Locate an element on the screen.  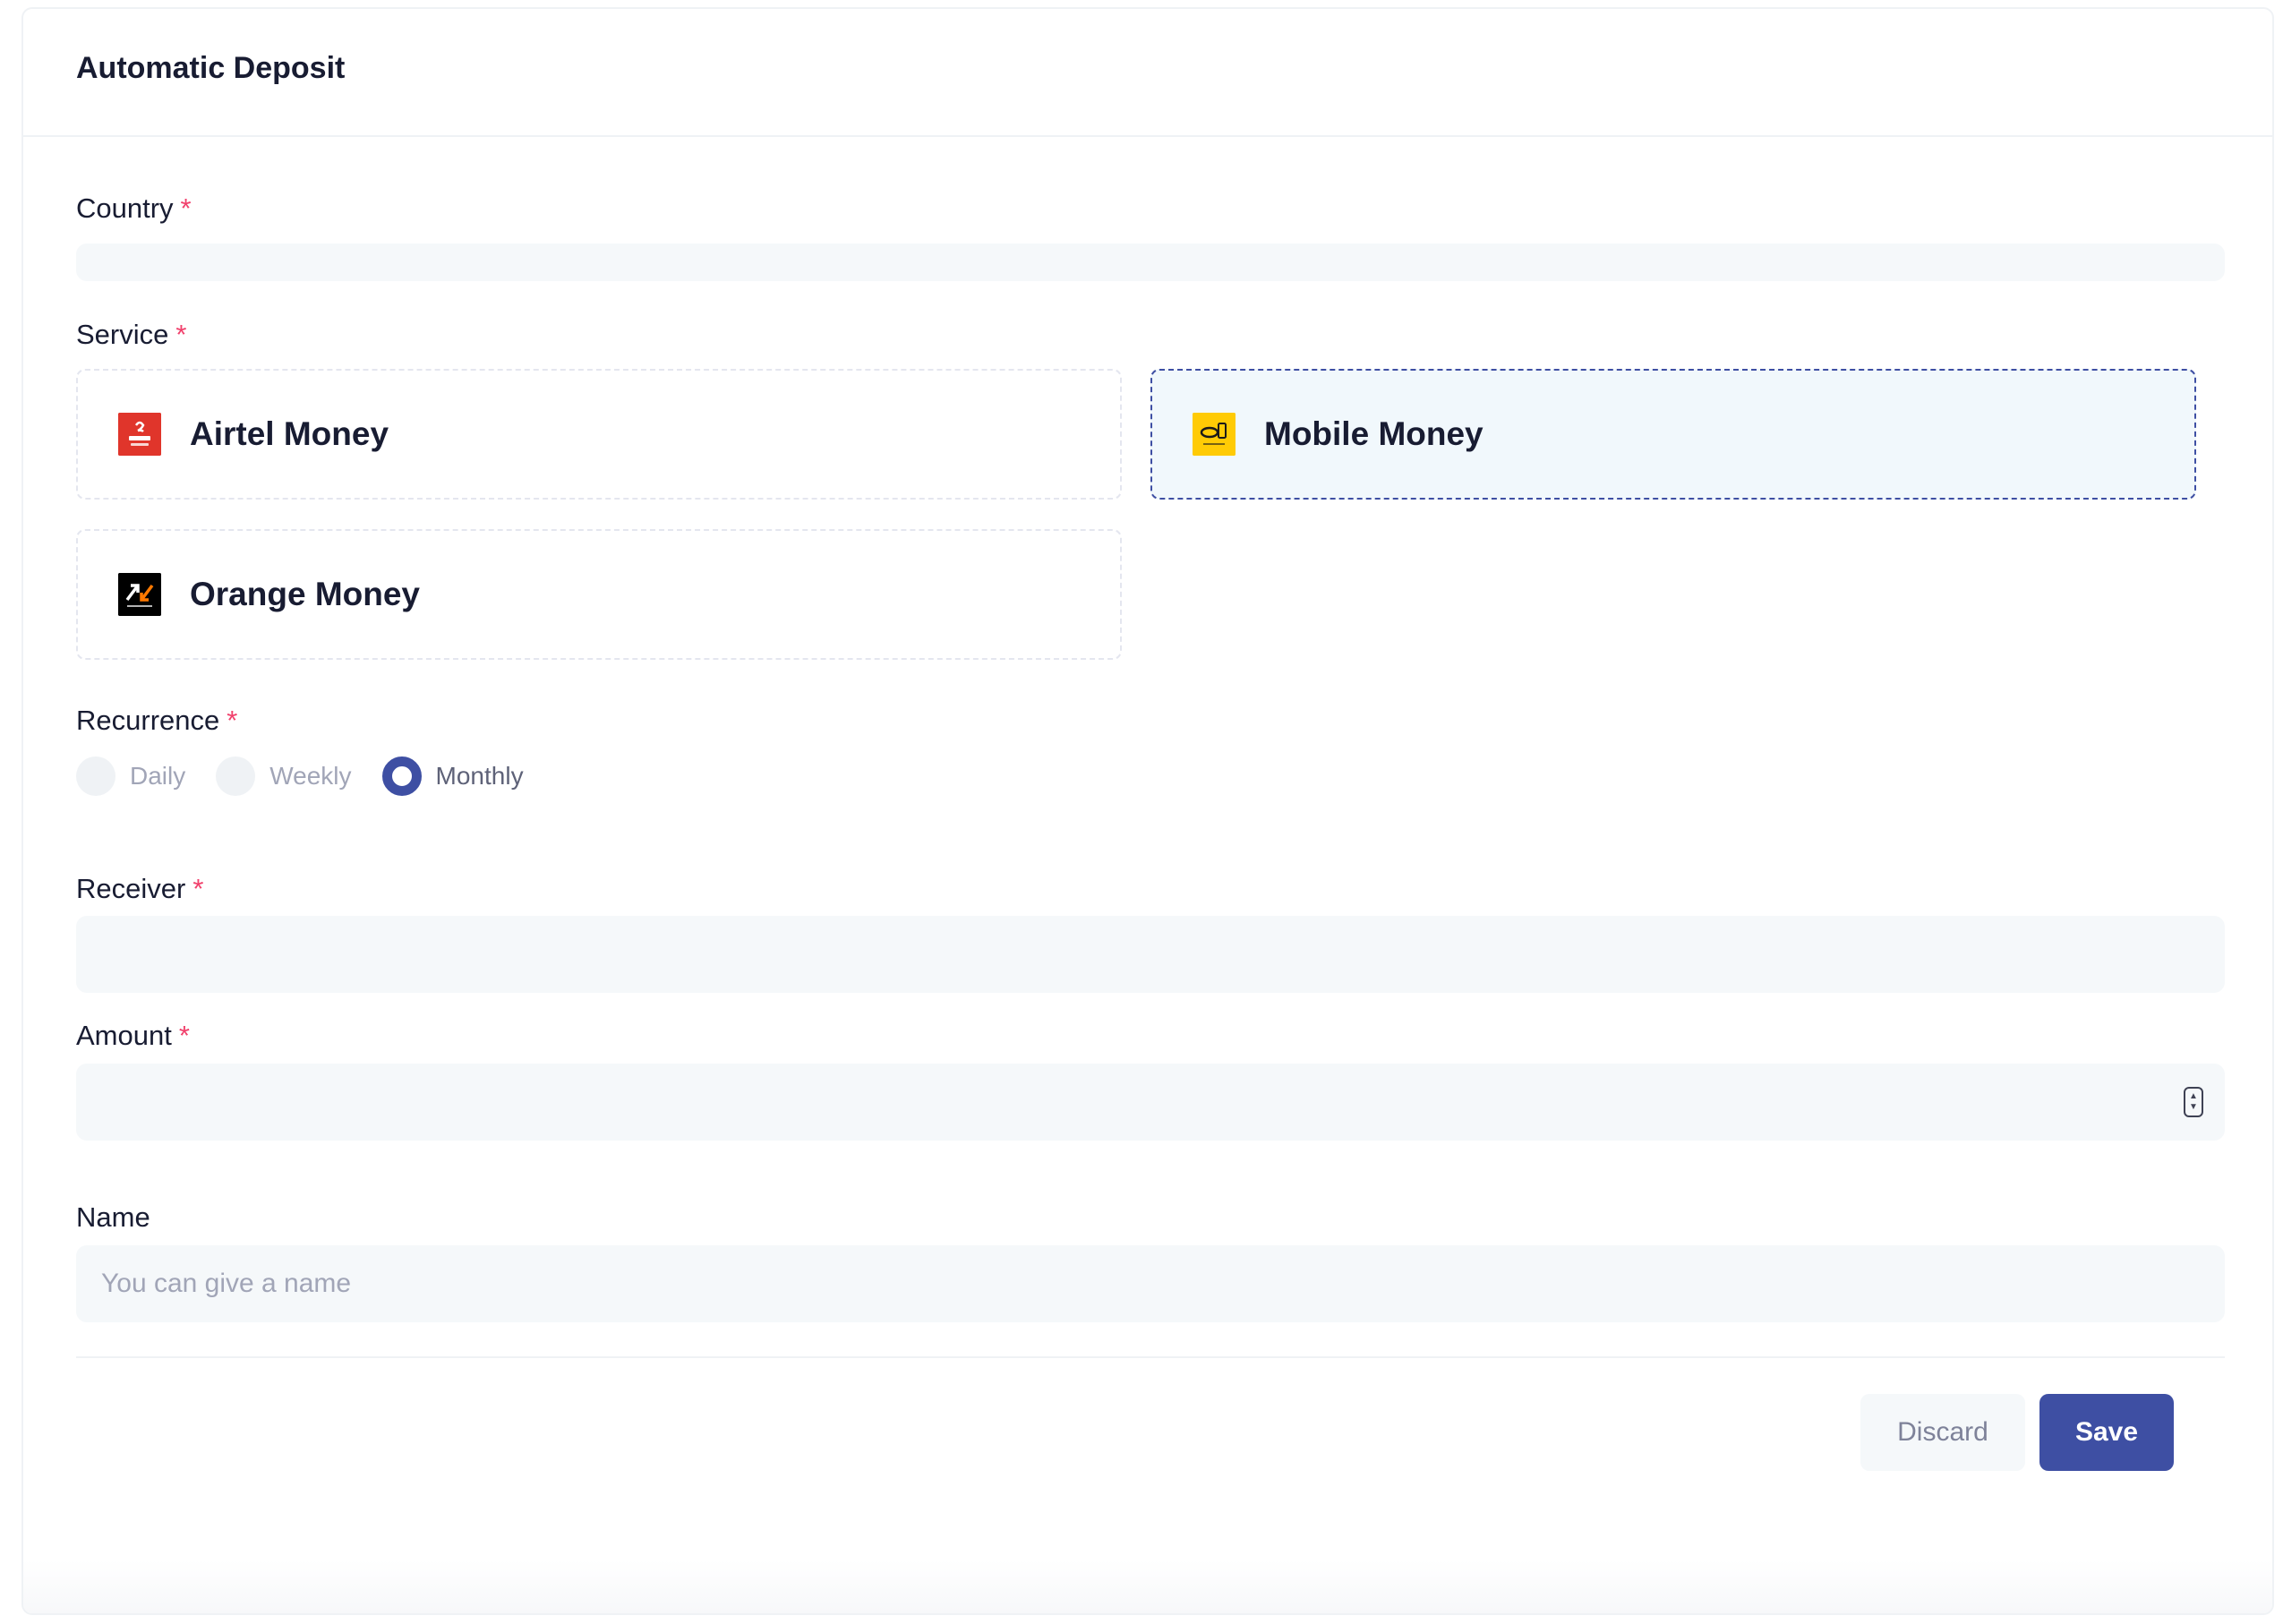
orange-money-logo-icon is located at coordinates (139, 594).